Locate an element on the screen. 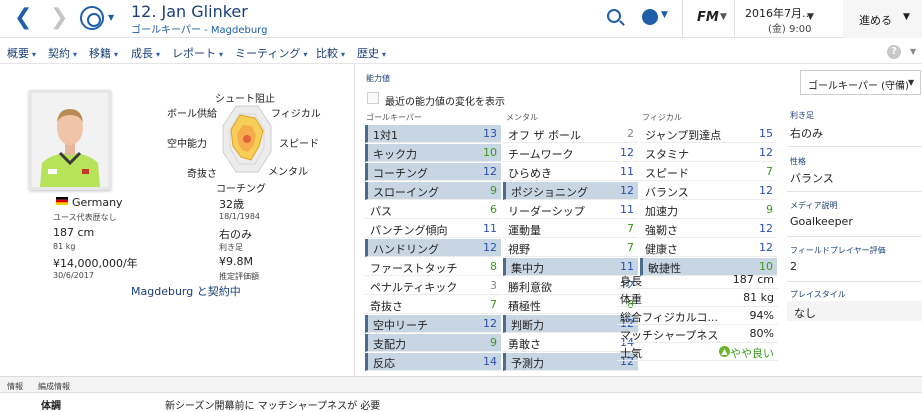 This screenshot has height=412, width=922. goalkeeping-attr-row: 1対1 13 is located at coordinates (433, 134).